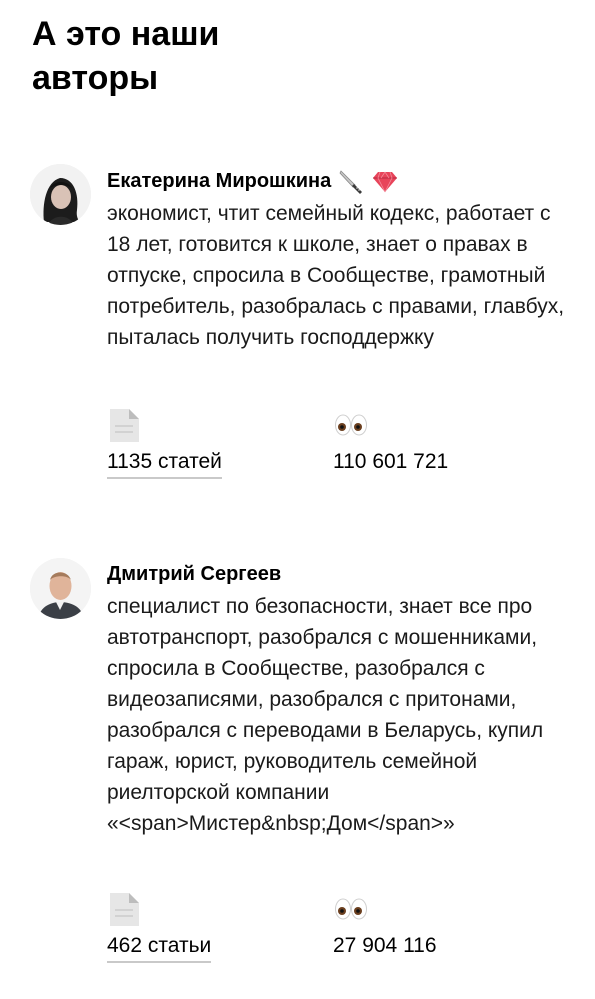 This screenshot has height=999, width=595. Describe the element at coordinates (219, 181) in the screenshot. I see `author-name: Екатерина Мирошкина` at that location.